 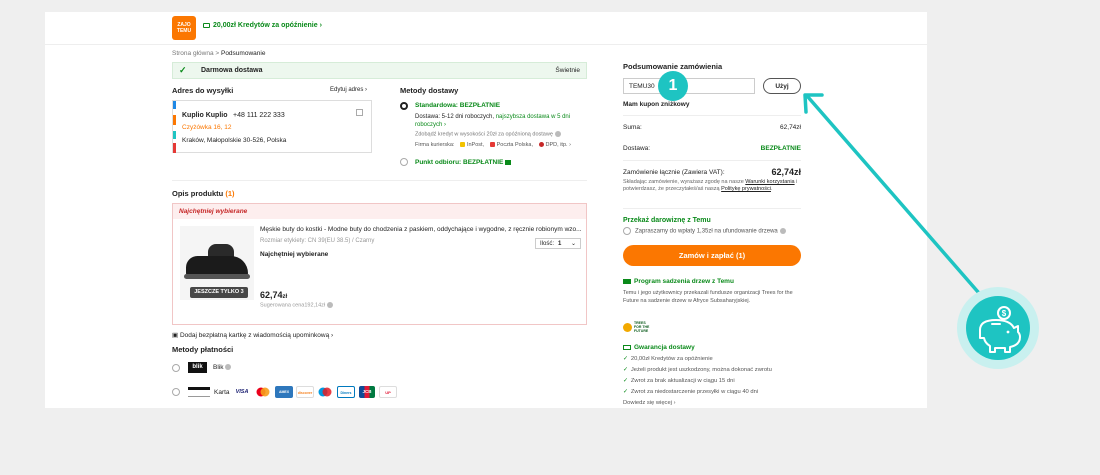 I want to click on recipient-phone: +48 111 222 333, so click(x=259, y=115).